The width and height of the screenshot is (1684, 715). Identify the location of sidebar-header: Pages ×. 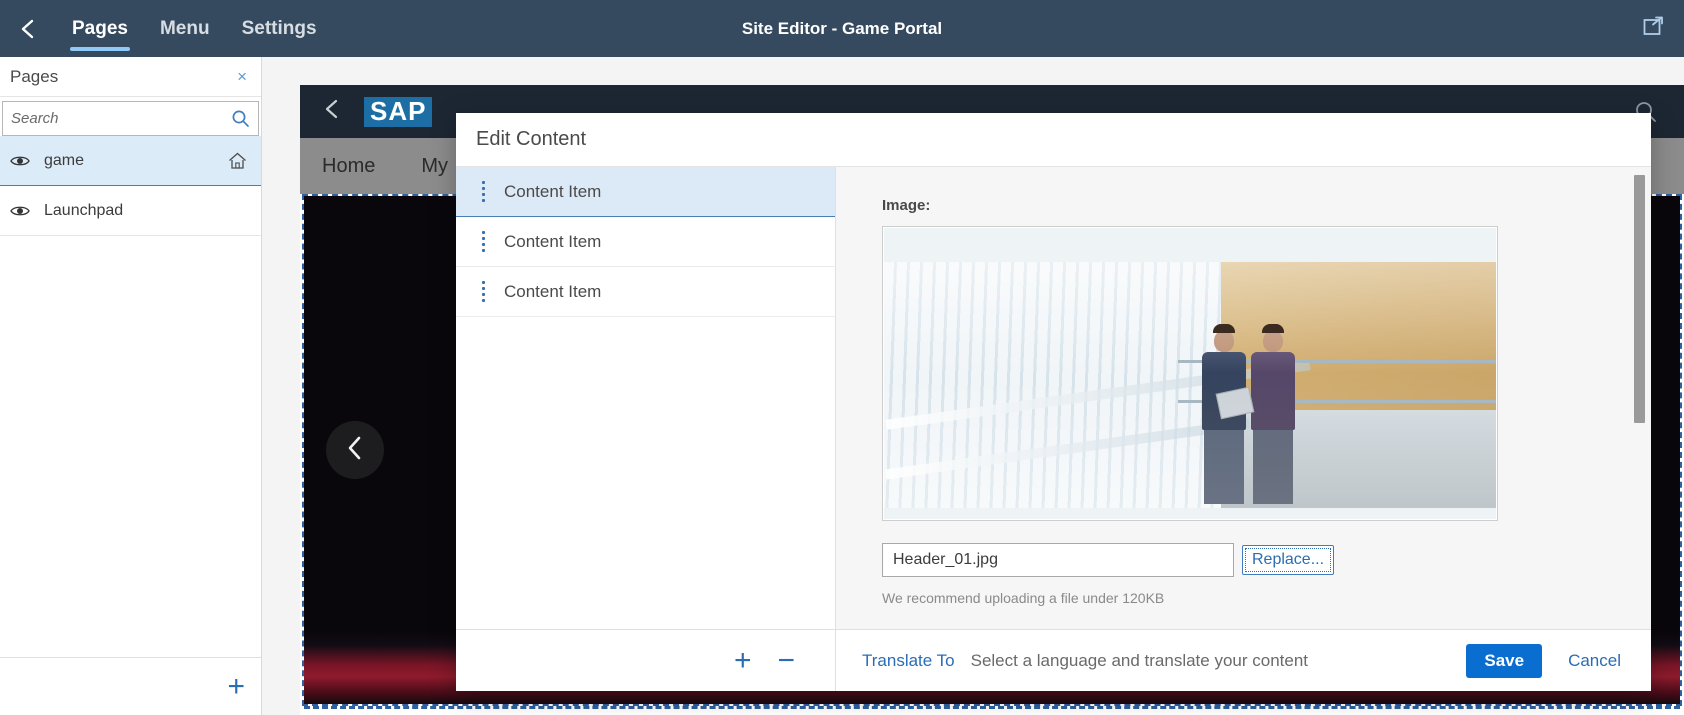
(130, 77).